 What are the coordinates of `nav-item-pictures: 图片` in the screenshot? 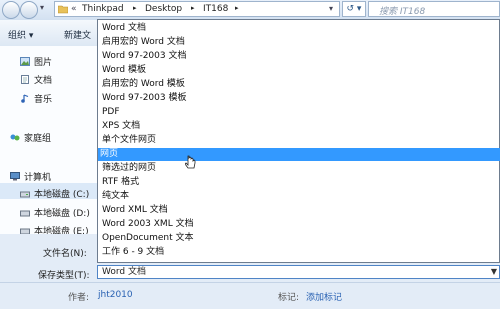 It's located at (36, 61).